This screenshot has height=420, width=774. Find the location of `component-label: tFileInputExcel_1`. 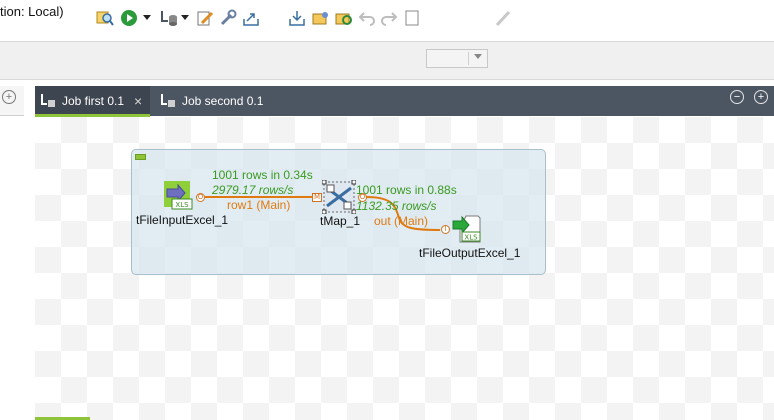

component-label: tFileInputExcel_1 is located at coordinates (182, 220).